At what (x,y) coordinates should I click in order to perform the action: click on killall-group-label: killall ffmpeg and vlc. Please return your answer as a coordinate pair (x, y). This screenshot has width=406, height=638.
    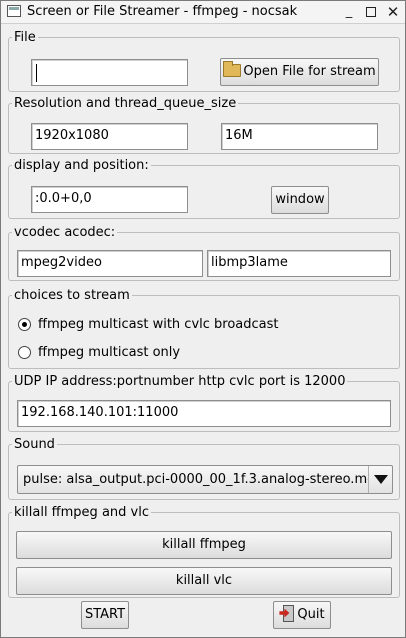
    Looking at the image, I should click on (81, 512).